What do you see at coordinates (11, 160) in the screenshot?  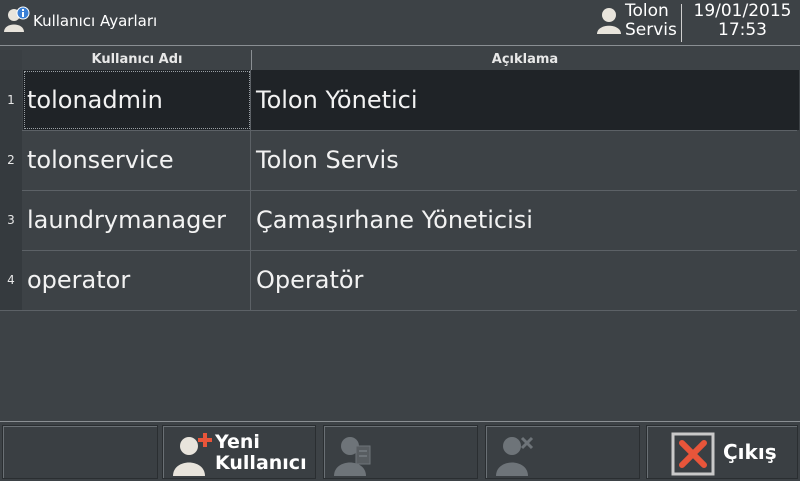 I see `row-number: 2` at bounding box center [11, 160].